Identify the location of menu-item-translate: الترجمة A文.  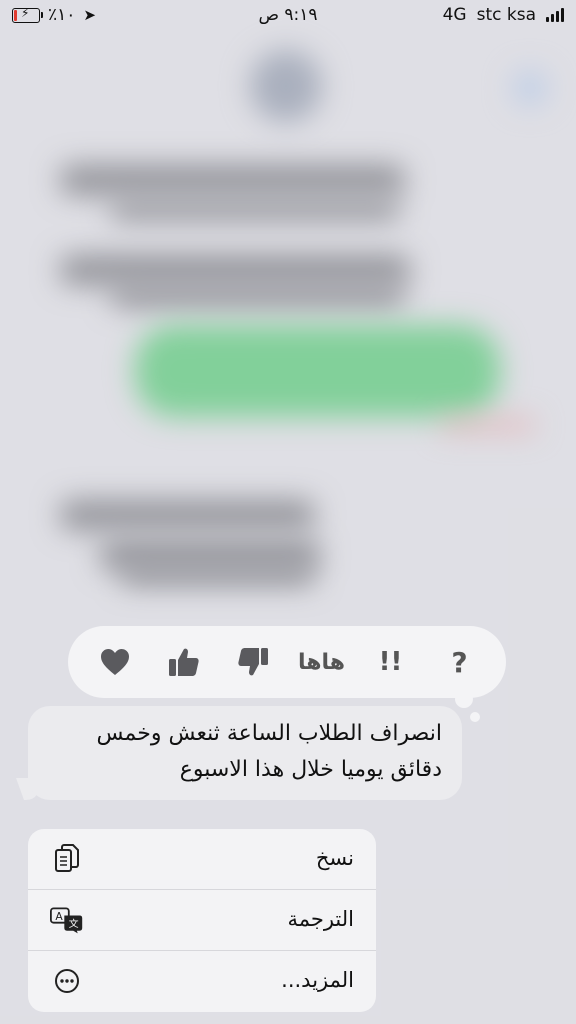
(202, 920).